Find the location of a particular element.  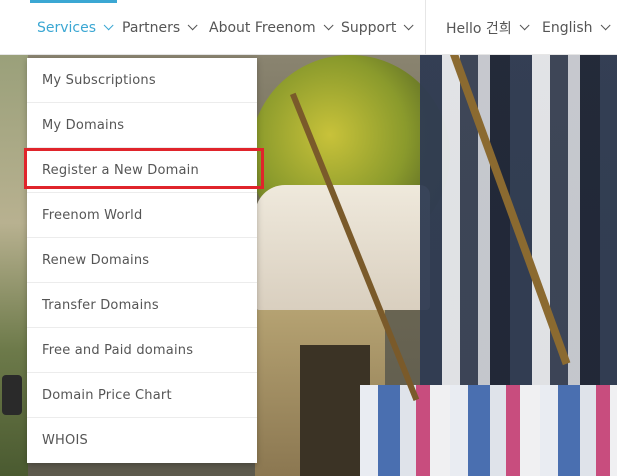

nav-services: Services is located at coordinates (73, 27).